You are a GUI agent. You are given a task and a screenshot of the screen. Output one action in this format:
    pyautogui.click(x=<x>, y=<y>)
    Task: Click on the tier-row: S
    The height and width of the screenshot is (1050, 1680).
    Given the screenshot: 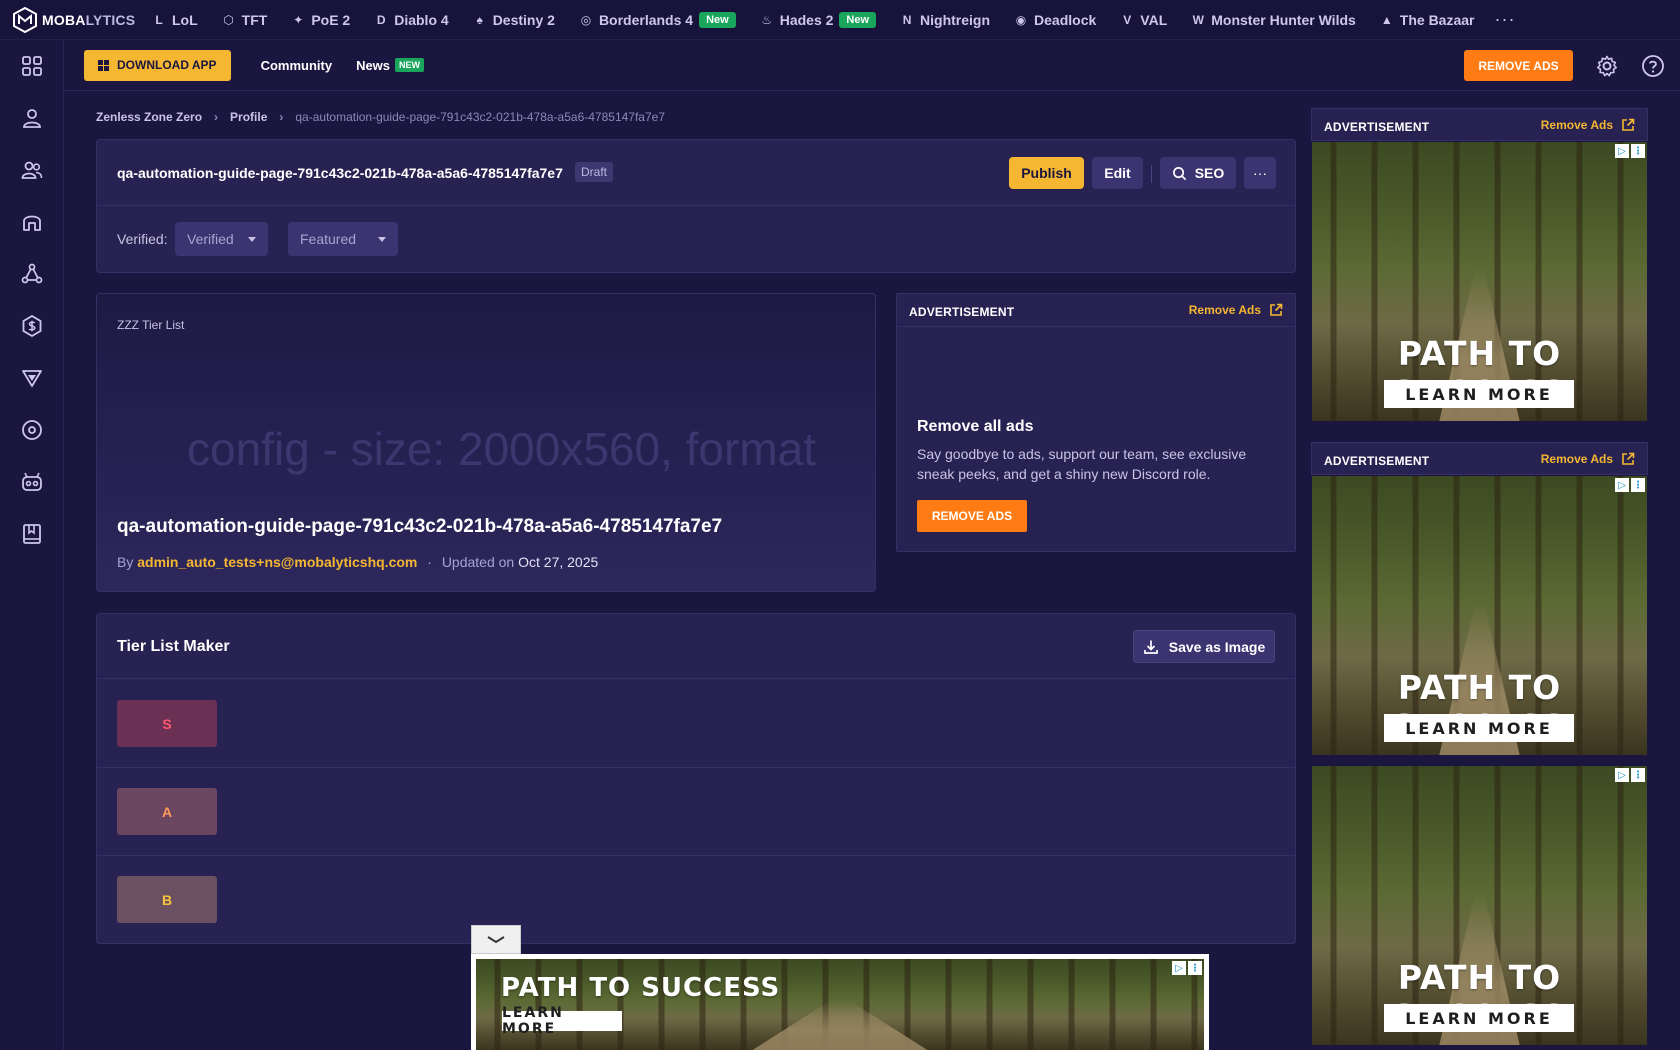 What is the action you would take?
    pyautogui.click(x=696, y=724)
    